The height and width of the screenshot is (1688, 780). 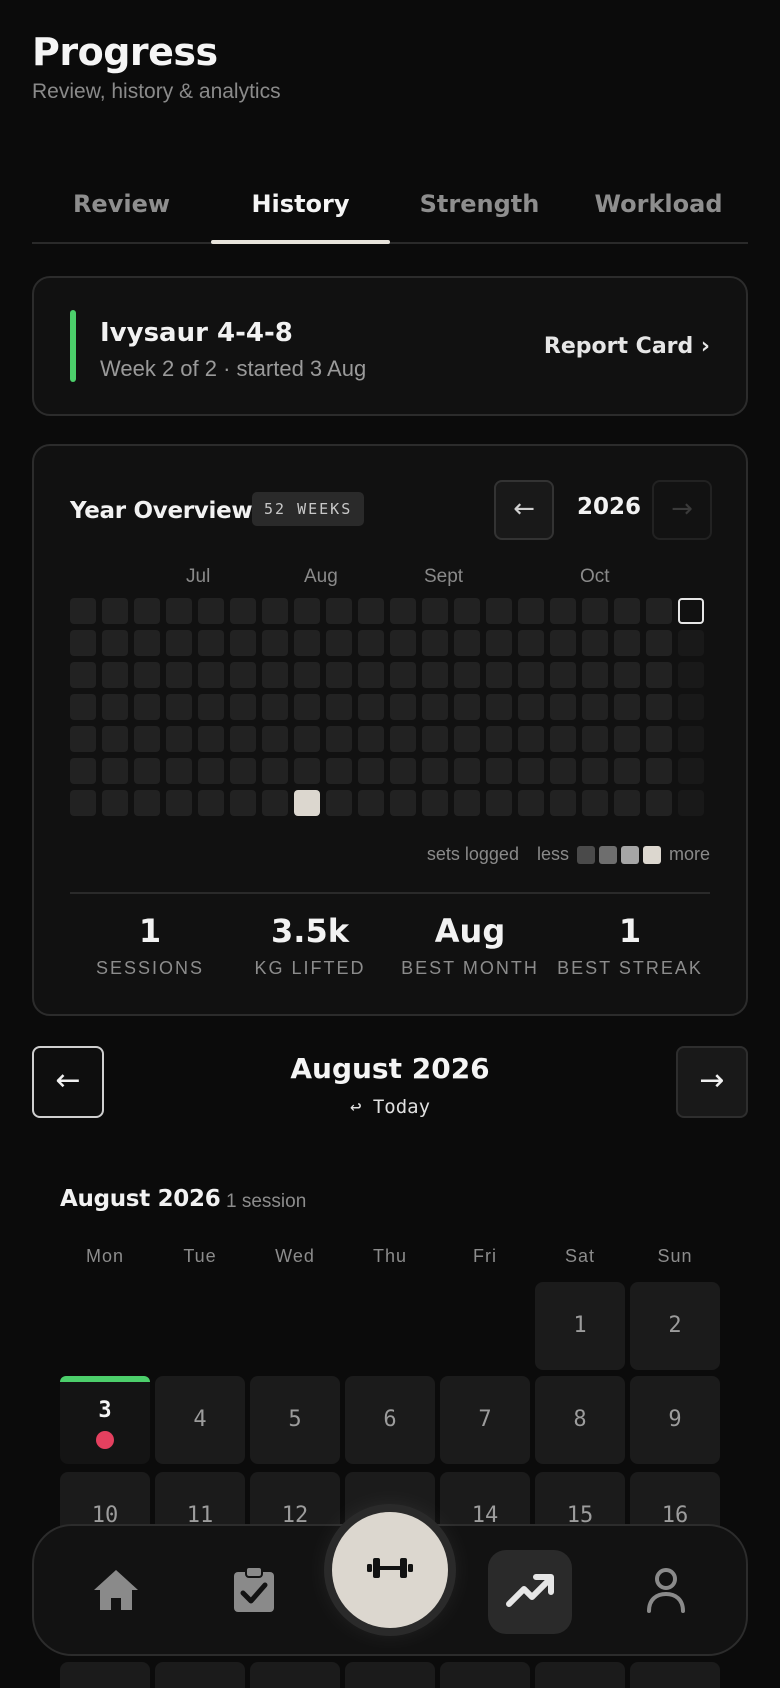 I want to click on next-month-button: →, so click(x=712, y=1082).